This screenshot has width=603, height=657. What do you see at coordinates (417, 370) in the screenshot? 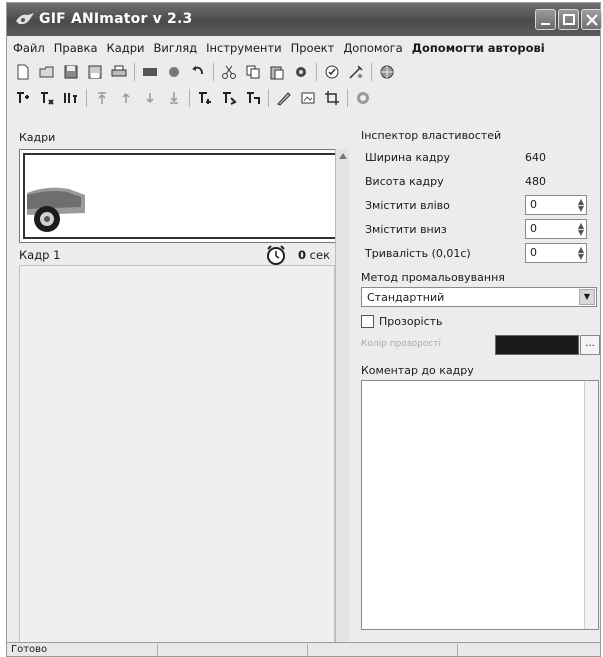
I see `frame-comment-label: Коментар до кадру` at bounding box center [417, 370].